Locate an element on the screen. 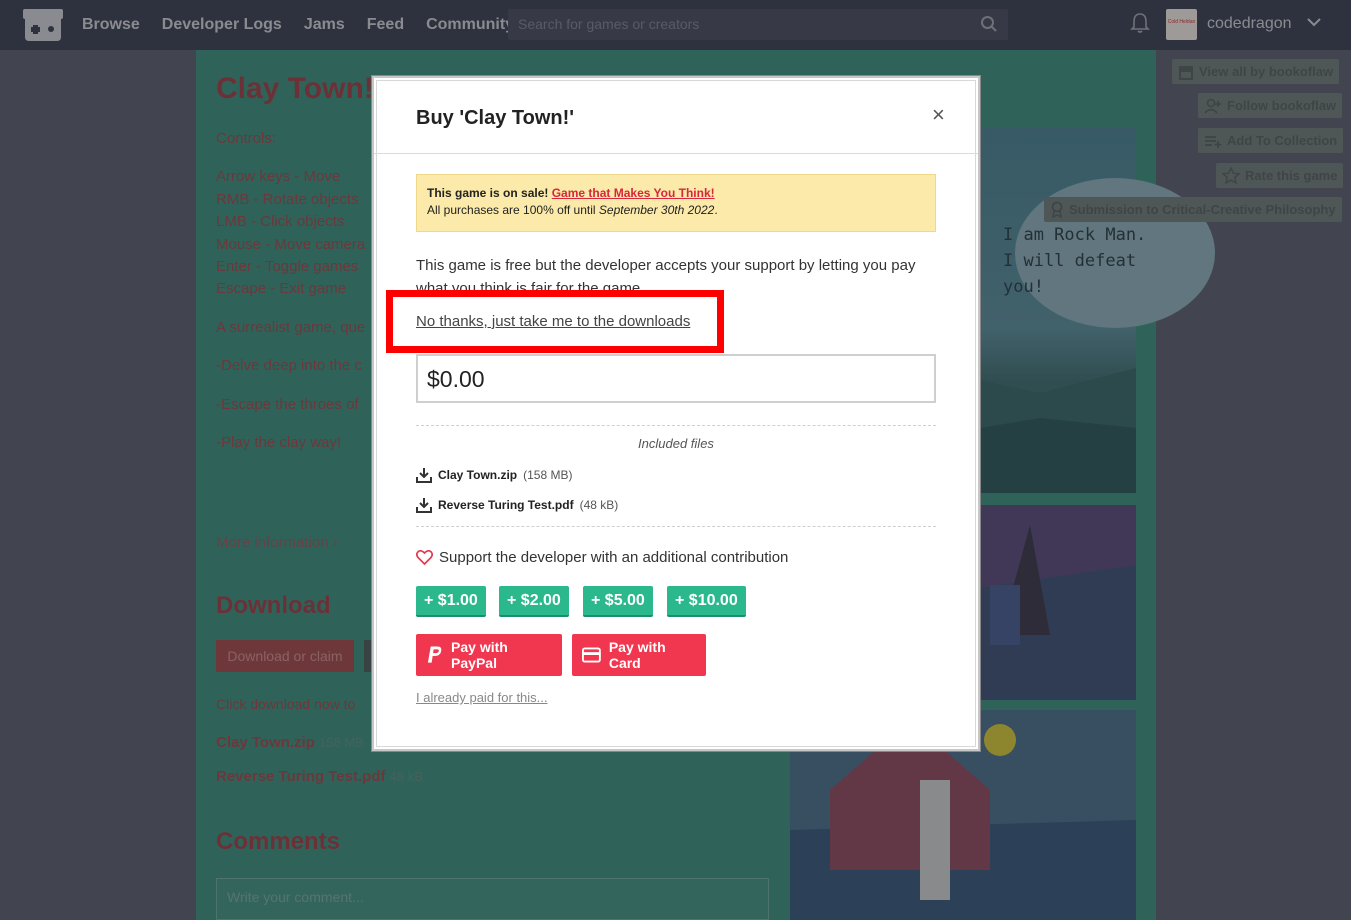 The width and height of the screenshot is (1351, 920). pay-with-card-button: Pay with Card is located at coordinates (639, 655).